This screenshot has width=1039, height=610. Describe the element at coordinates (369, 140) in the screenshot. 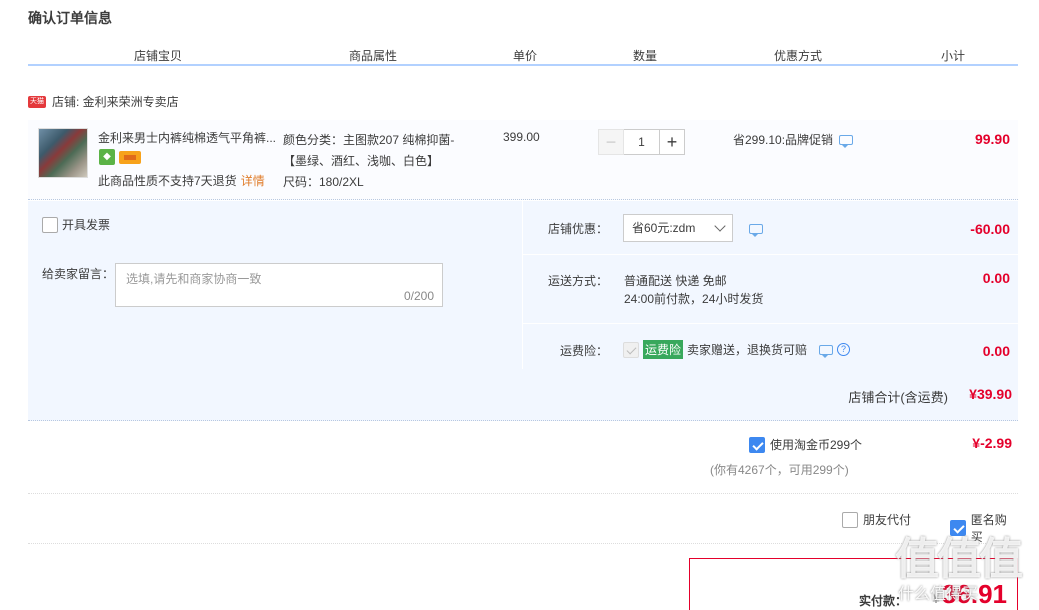

I see `attr-color: 颜色分类：主图款207 纯棉抑菌-` at that location.